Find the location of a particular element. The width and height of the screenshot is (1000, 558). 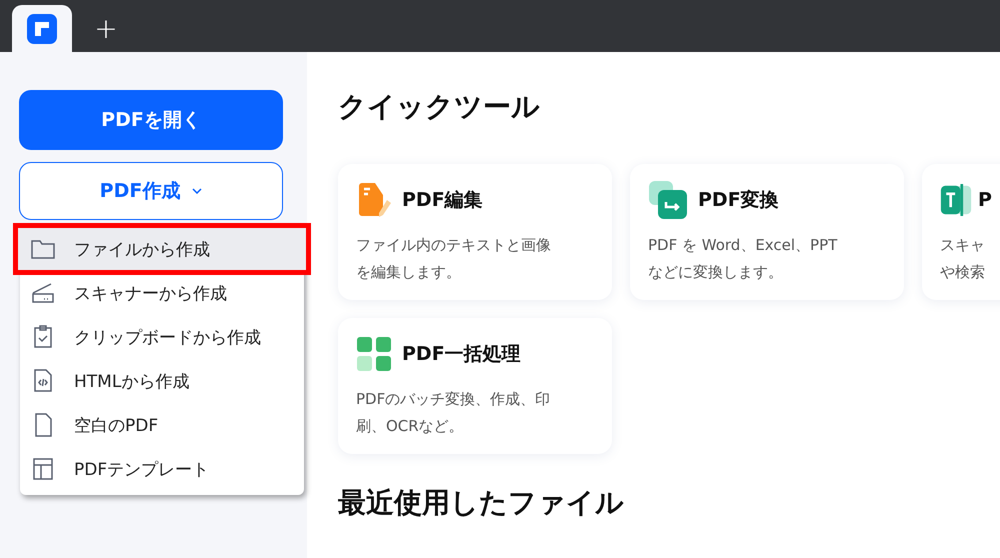

text-icon is located at coordinates (956, 200).